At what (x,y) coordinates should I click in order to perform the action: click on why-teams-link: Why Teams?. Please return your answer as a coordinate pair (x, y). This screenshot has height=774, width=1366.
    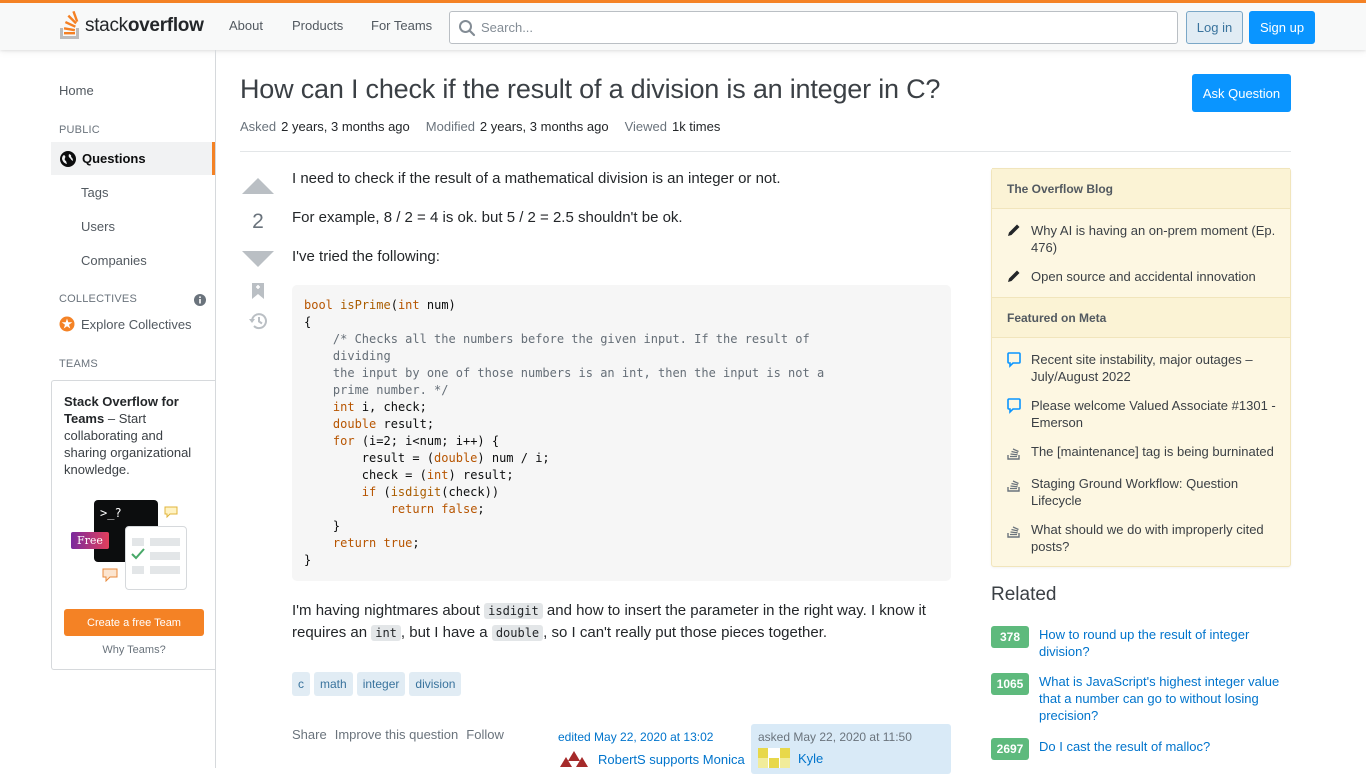
    Looking at the image, I should click on (134, 650).